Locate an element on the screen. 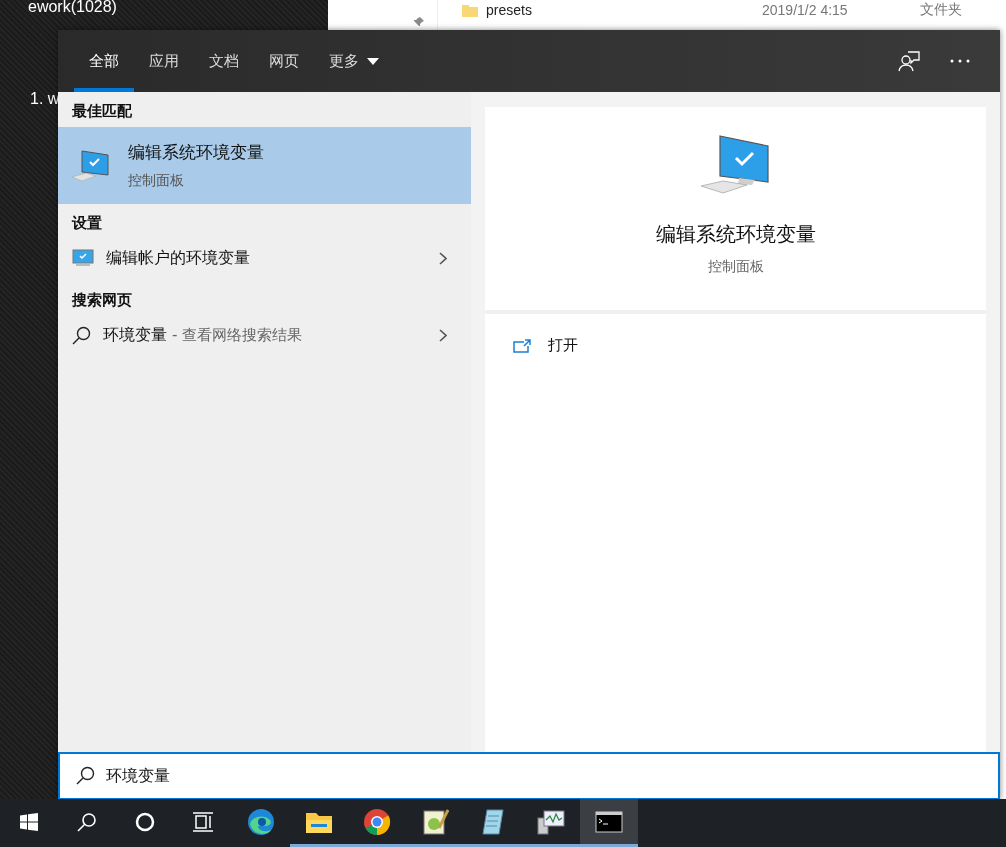  result-subtitle: 控制面板 is located at coordinates (156, 181).